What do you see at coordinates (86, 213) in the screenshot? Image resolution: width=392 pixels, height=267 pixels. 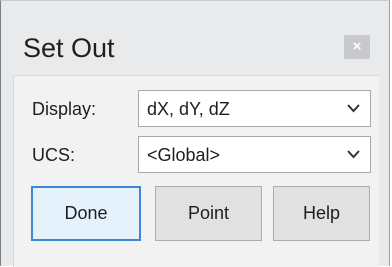 I see `done-button: Done` at bounding box center [86, 213].